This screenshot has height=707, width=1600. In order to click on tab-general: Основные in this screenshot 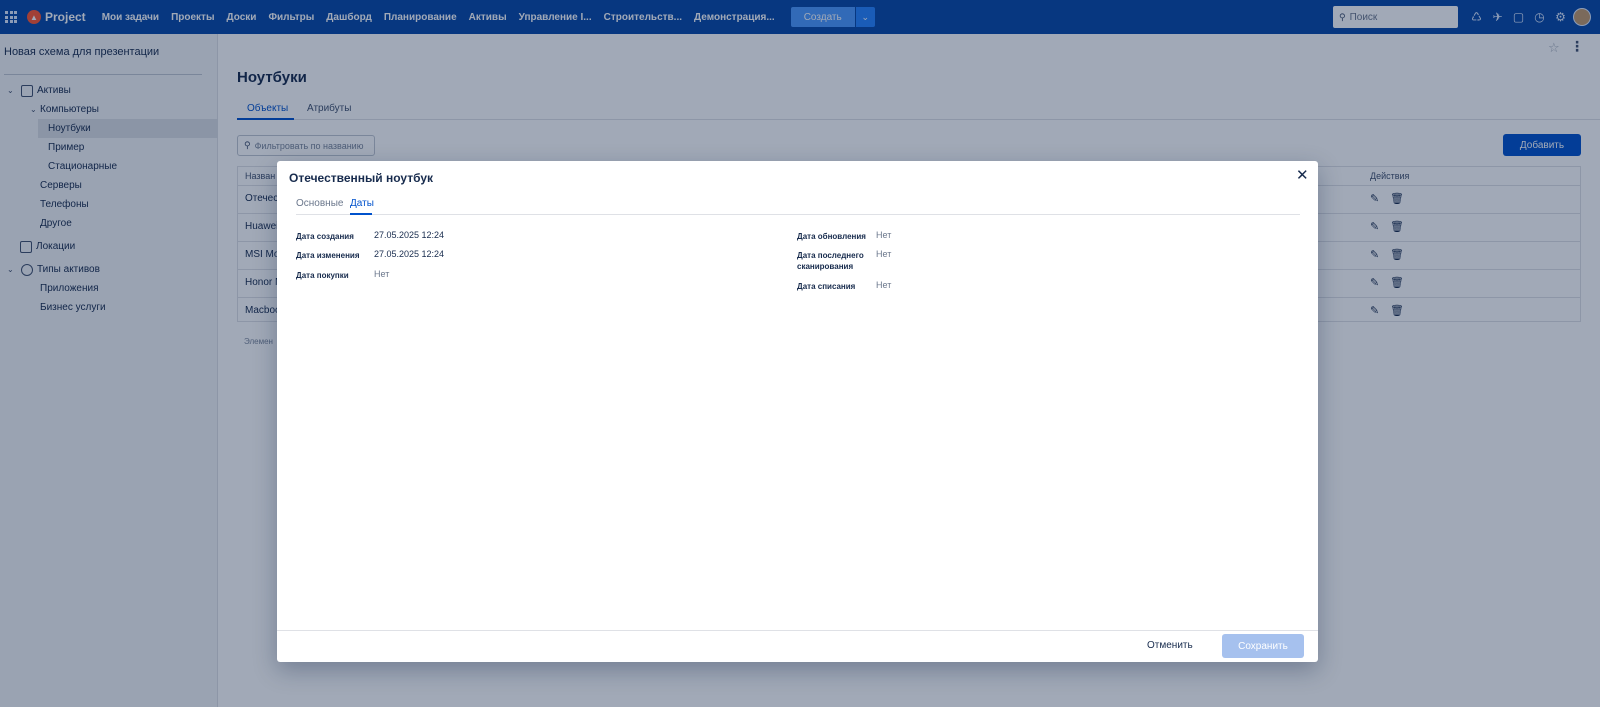, I will do `click(319, 203)`.